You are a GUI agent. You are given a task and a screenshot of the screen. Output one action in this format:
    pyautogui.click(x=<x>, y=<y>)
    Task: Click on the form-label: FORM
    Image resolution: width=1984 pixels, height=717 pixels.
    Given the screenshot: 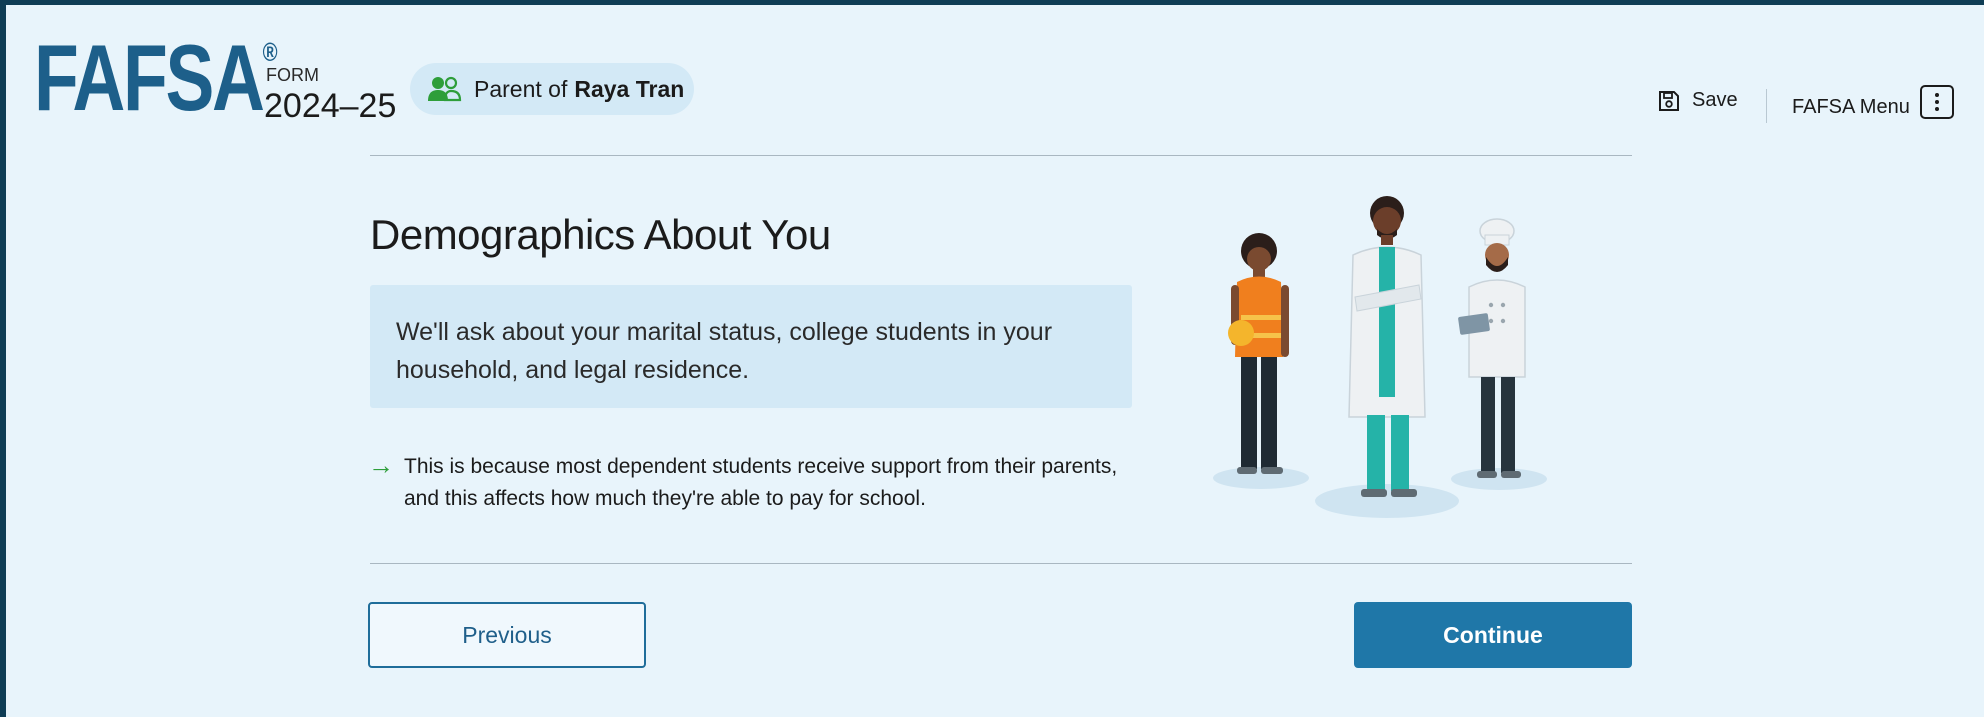 What is the action you would take?
    pyautogui.click(x=292, y=75)
    